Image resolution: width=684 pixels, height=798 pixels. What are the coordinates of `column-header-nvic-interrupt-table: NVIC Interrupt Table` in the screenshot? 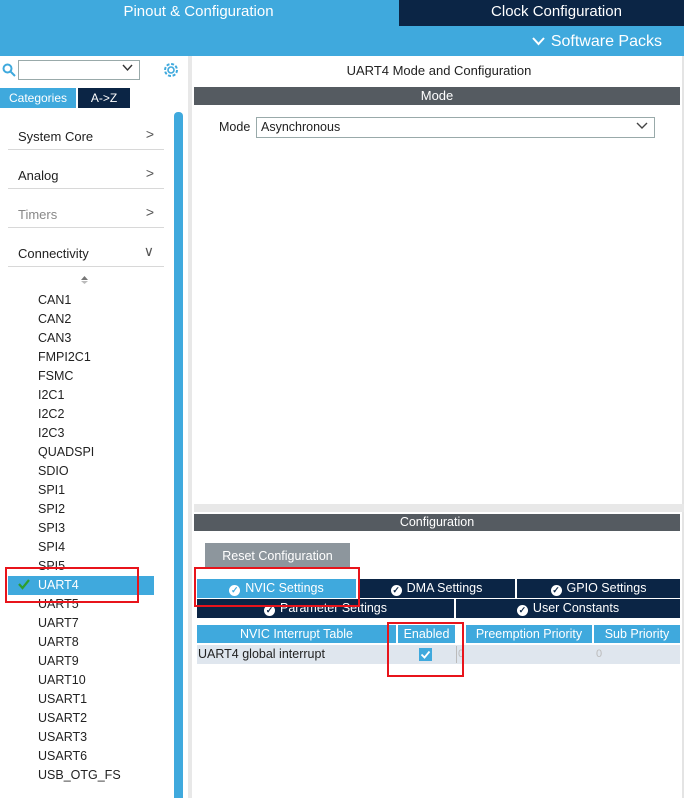 It's located at (296, 634).